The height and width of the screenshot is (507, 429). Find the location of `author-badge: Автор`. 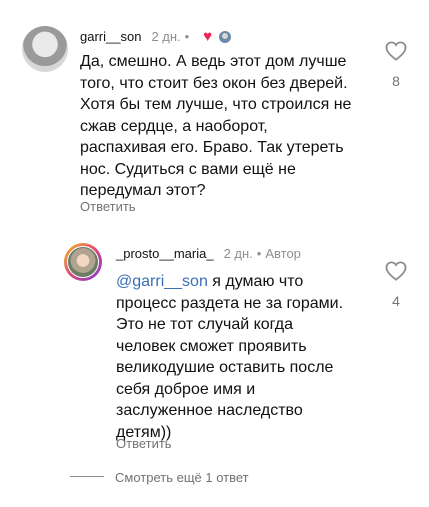

author-badge: Автор is located at coordinates (283, 253).